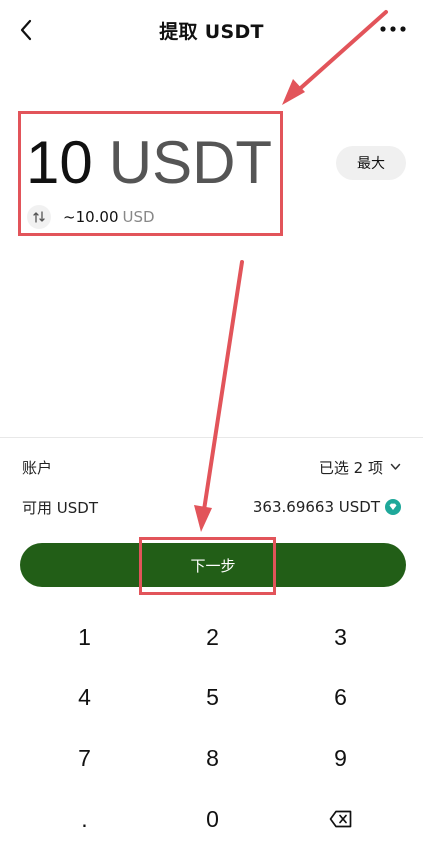 Image resolution: width=423 pixels, height=849 pixels. I want to click on fiat-value: ~10.00, so click(91, 217).